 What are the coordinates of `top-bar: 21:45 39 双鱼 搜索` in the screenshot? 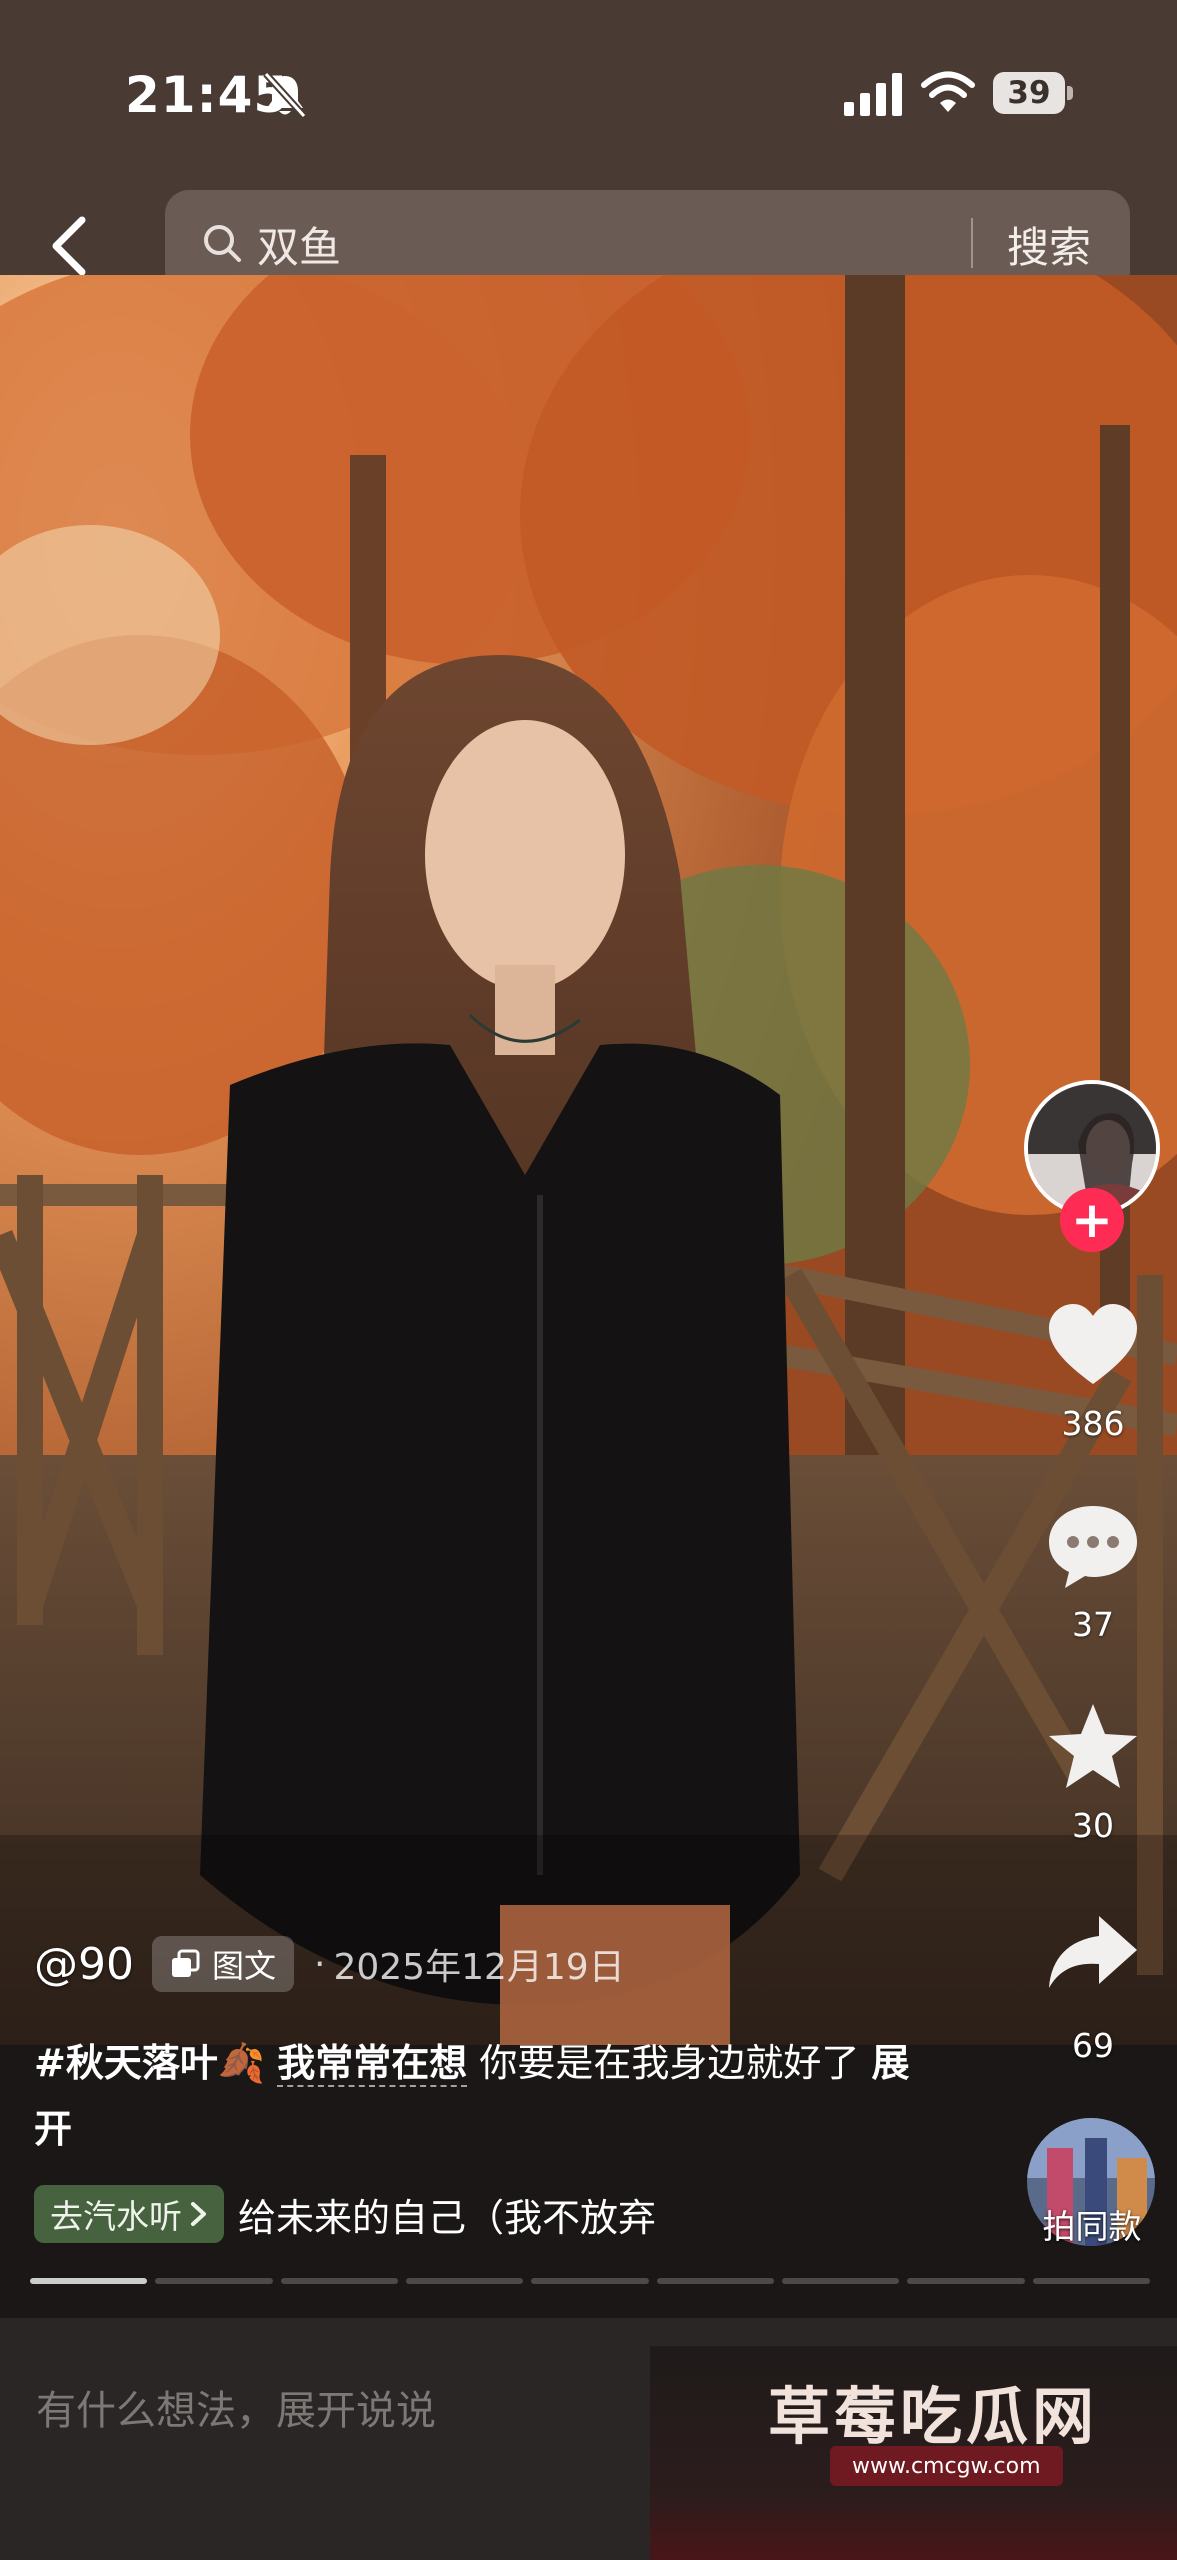 It's located at (588, 147).